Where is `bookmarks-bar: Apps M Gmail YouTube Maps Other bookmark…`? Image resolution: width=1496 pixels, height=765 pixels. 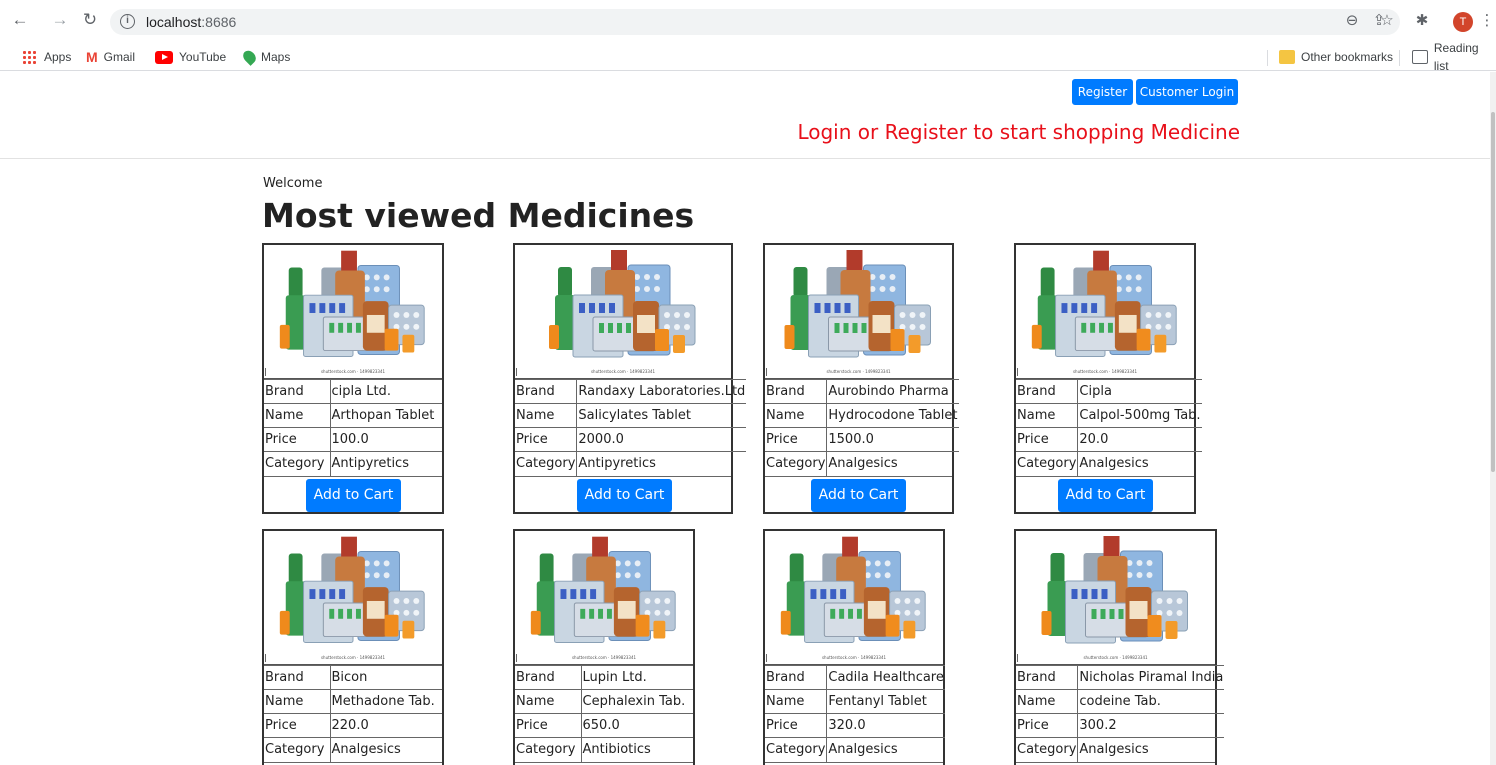 bookmarks-bar: Apps M Gmail YouTube Maps Other bookmark… is located at coordinates (748, 57).